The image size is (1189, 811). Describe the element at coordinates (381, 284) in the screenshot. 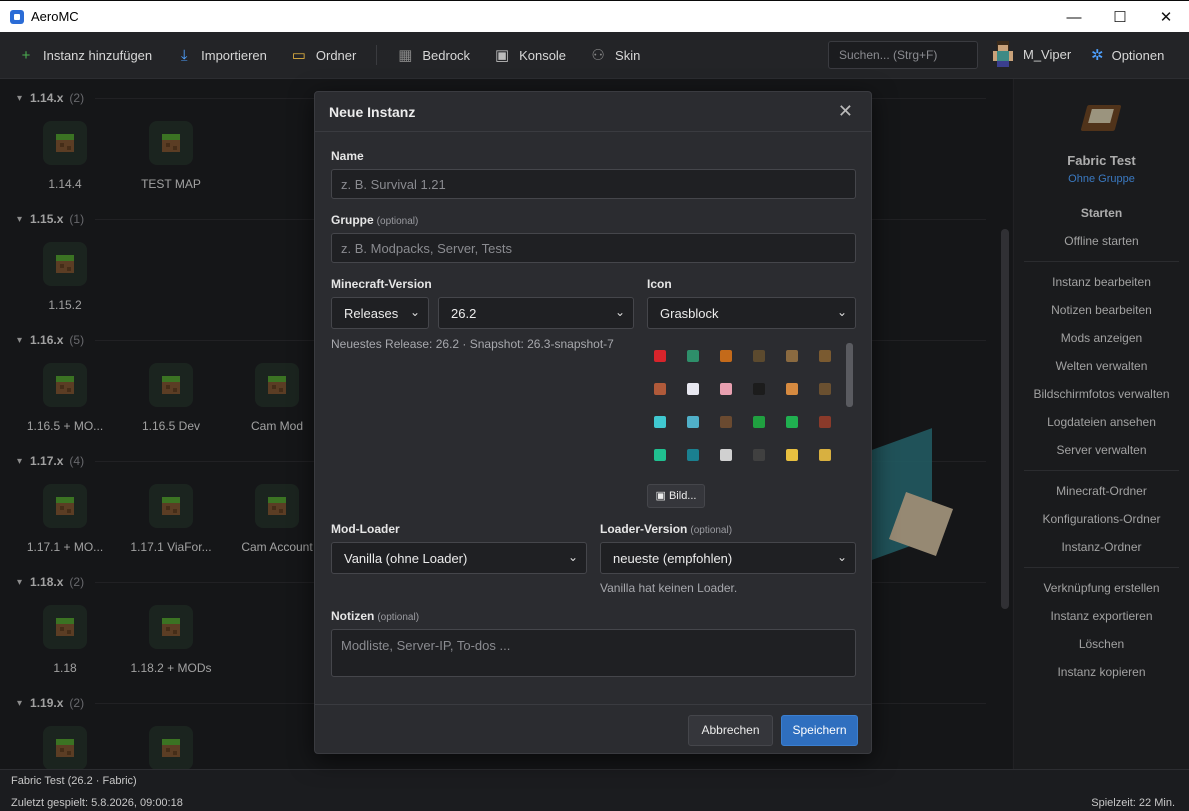

I see `mc-version-label: Minecraft-Version` at that location.